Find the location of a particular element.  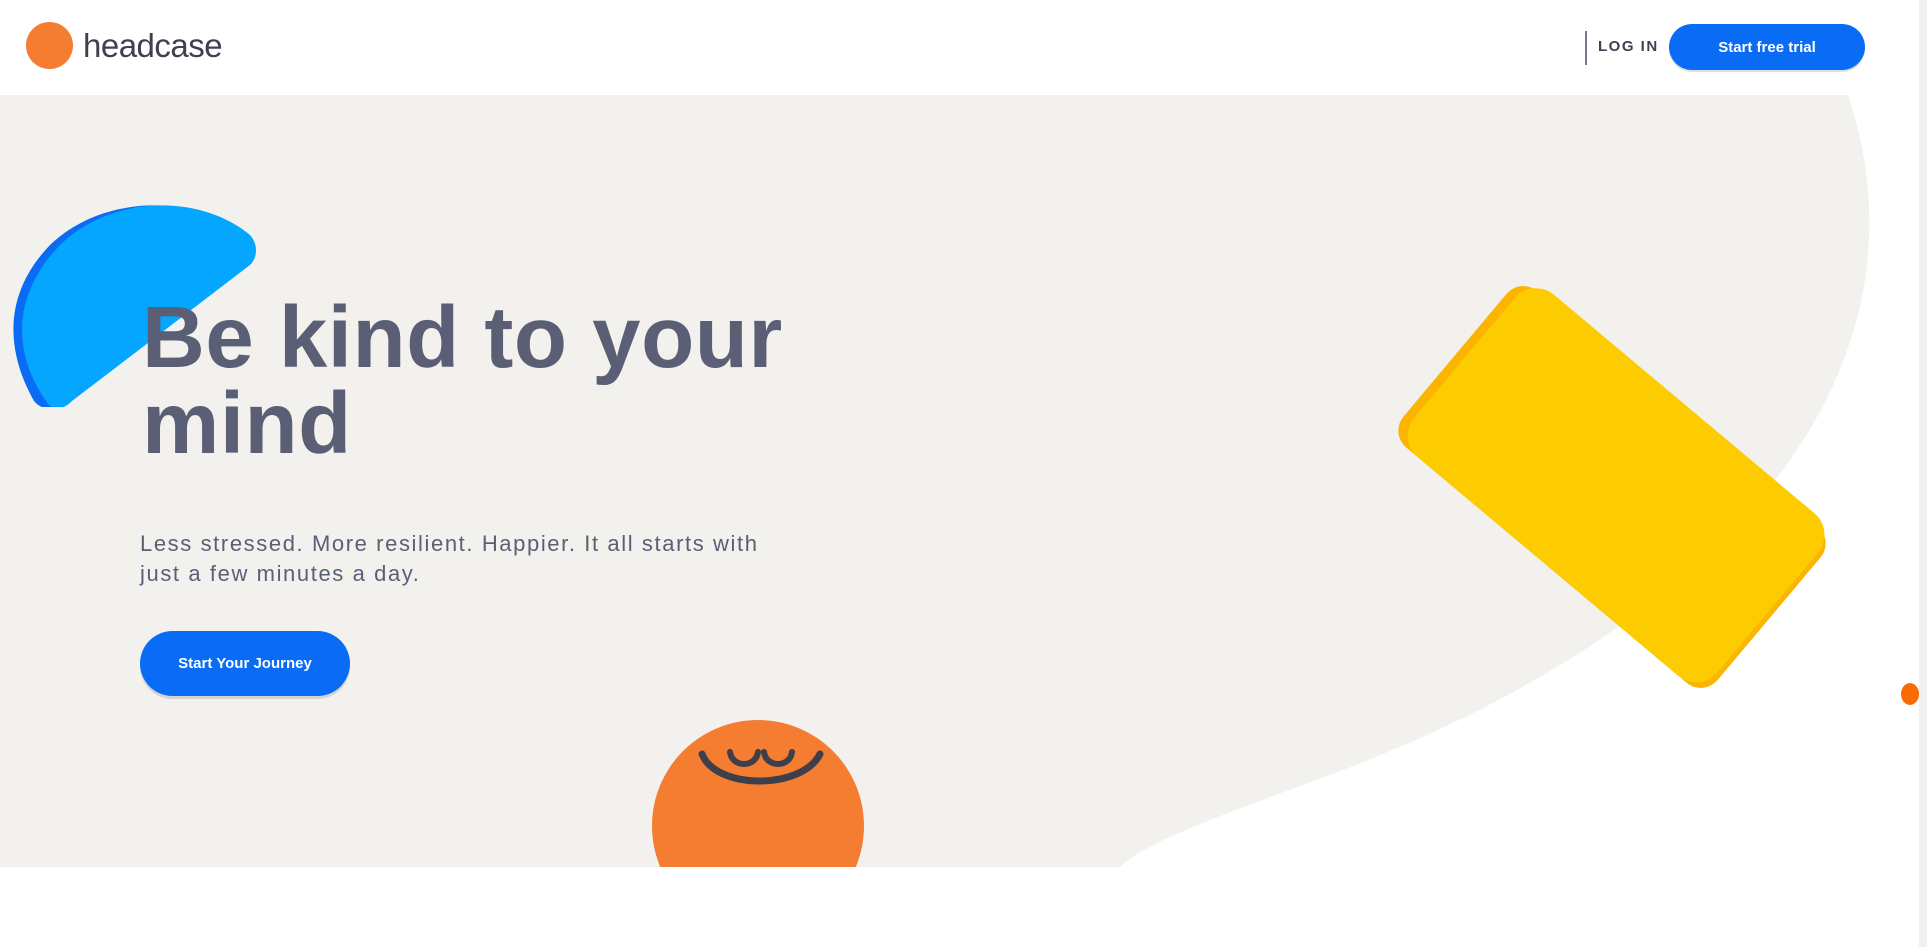

page-scrollbar is located at coordinates (1923, 473).